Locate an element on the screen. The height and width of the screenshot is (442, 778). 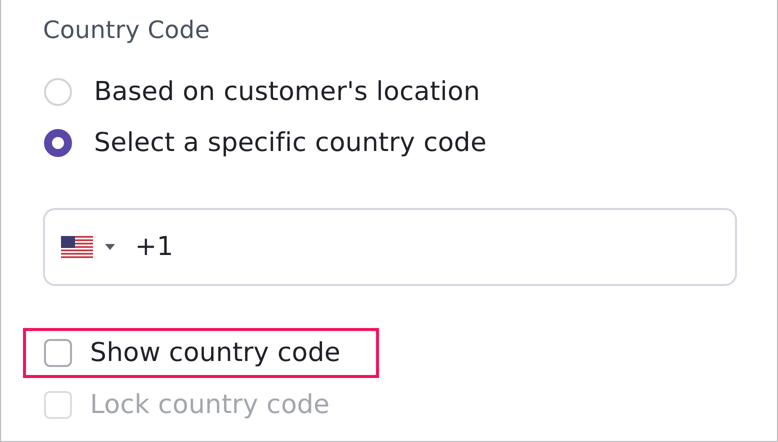
section-title: Country Code is located at coordinates (127, 30).